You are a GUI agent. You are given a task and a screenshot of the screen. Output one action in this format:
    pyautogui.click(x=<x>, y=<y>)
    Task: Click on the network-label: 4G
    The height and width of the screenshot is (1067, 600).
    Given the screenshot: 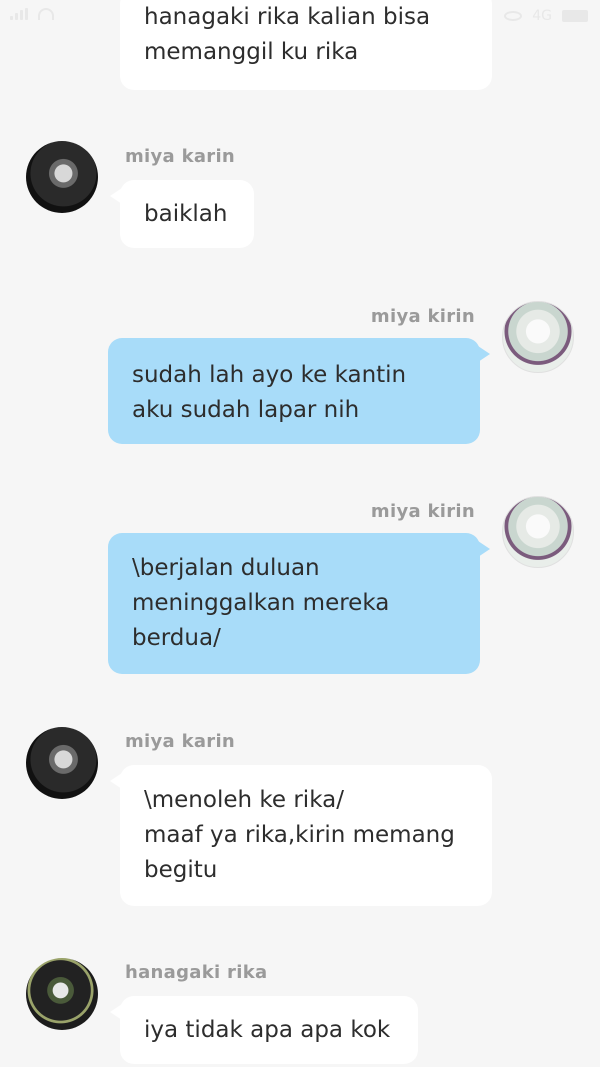 What is the action you would take?
    pyautogui.click(x=542, y=16)
    